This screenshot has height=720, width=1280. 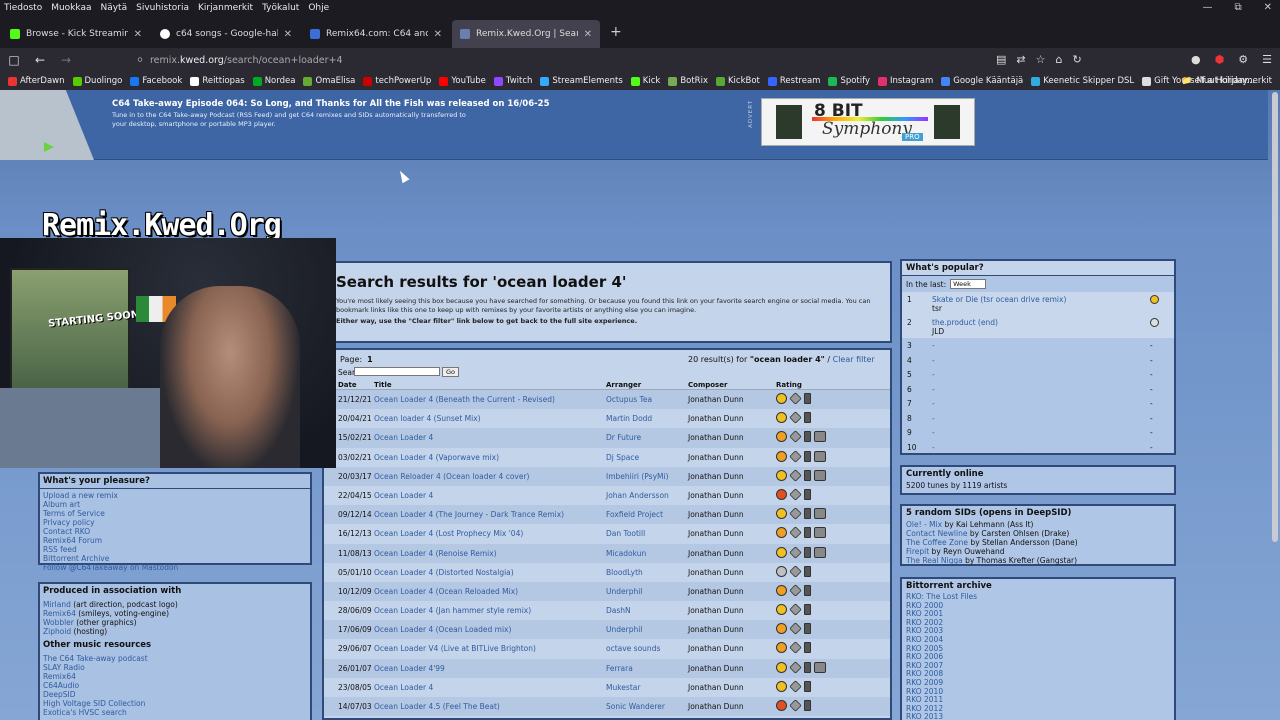 I want to click on row-title-link: Ocean Loader 4 (Distorted Nostalgia), so click(x=444, y=572).